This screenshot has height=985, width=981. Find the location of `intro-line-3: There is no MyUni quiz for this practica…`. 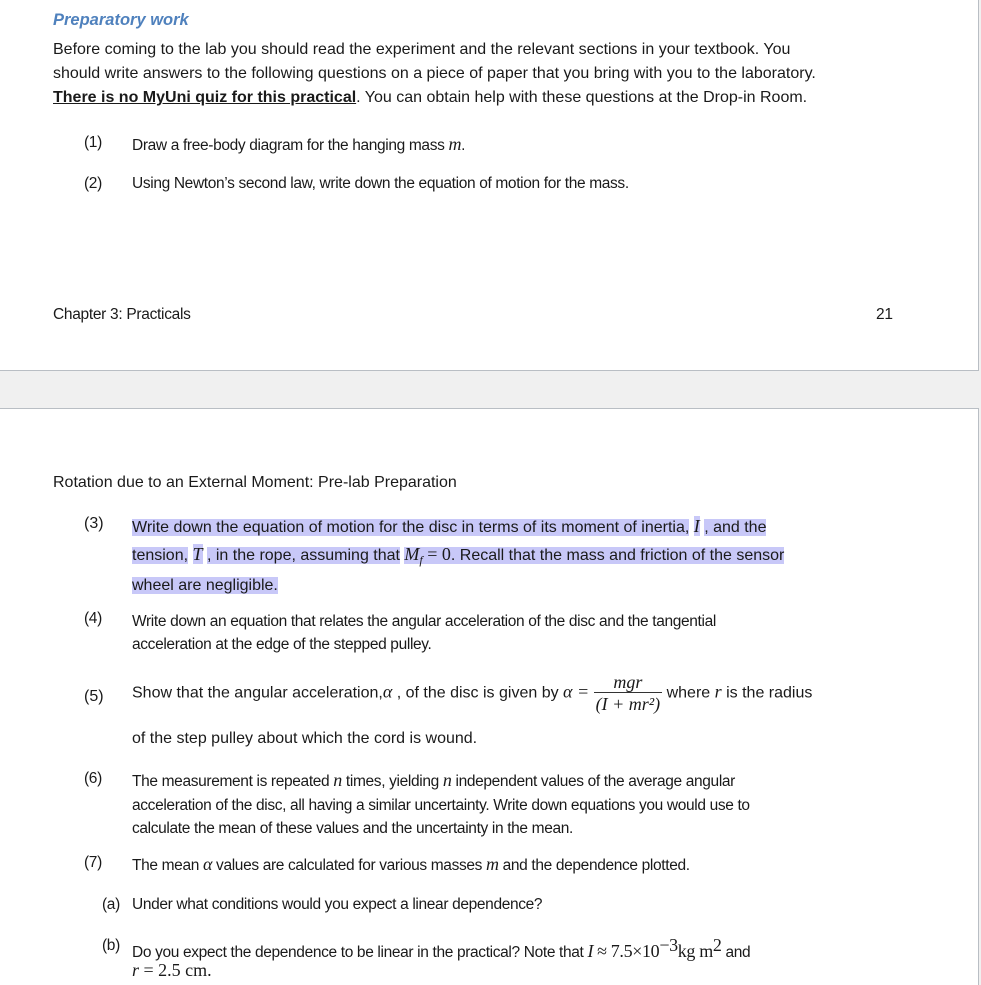

intro-line-3: There is no MyUni quiz for this practica… is located at coordinates (430, 98).